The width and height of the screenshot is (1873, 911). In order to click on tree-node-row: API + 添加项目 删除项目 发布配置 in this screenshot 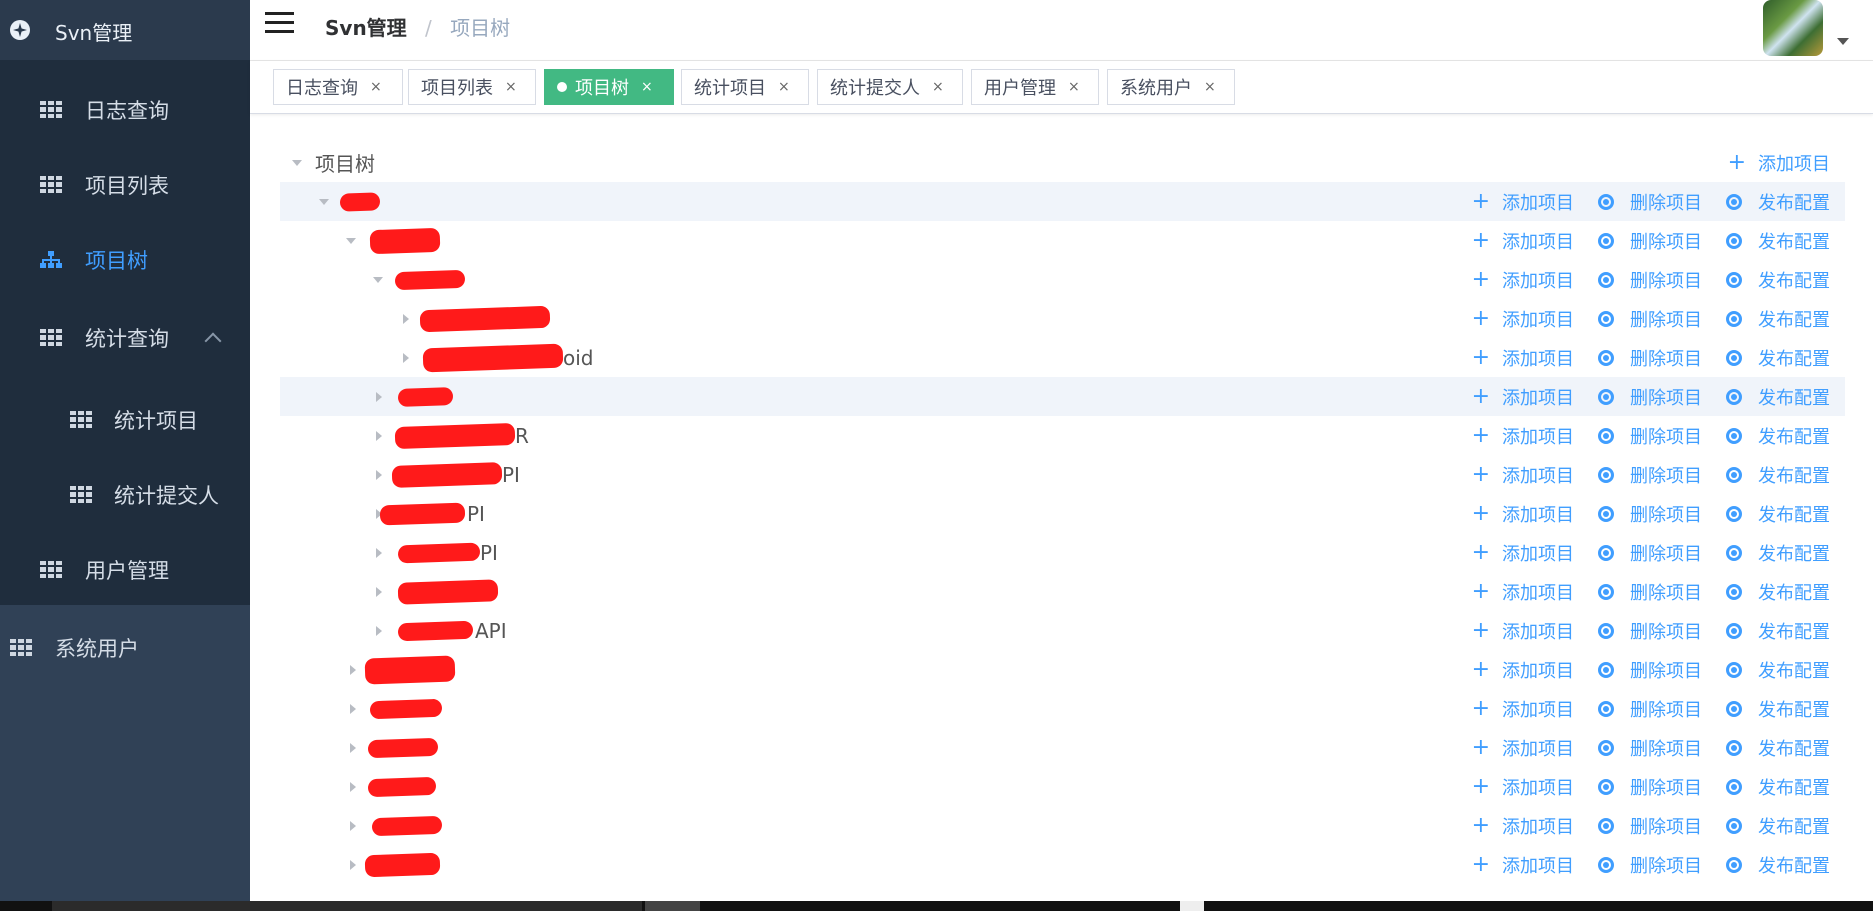, I will do `click(1062, 630)`.